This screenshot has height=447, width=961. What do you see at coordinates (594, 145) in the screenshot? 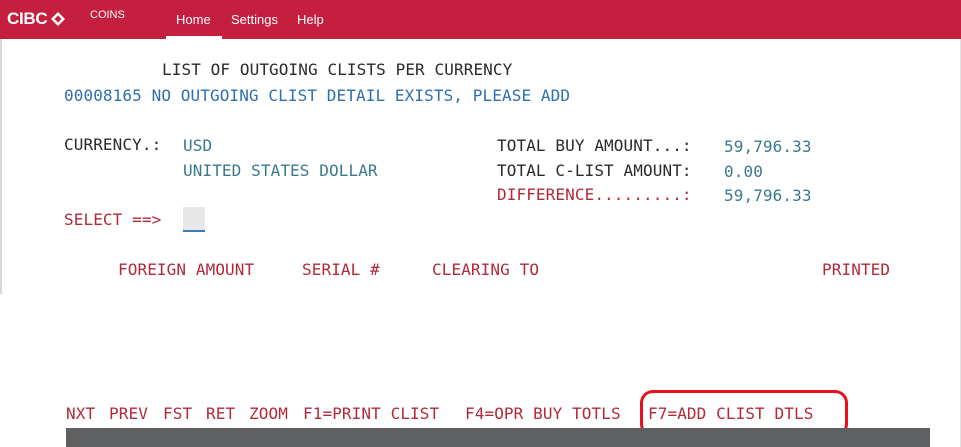
I see `total-buy-label: TOTAL BUY AMOUNT...:` at bounding box center [594, 145].